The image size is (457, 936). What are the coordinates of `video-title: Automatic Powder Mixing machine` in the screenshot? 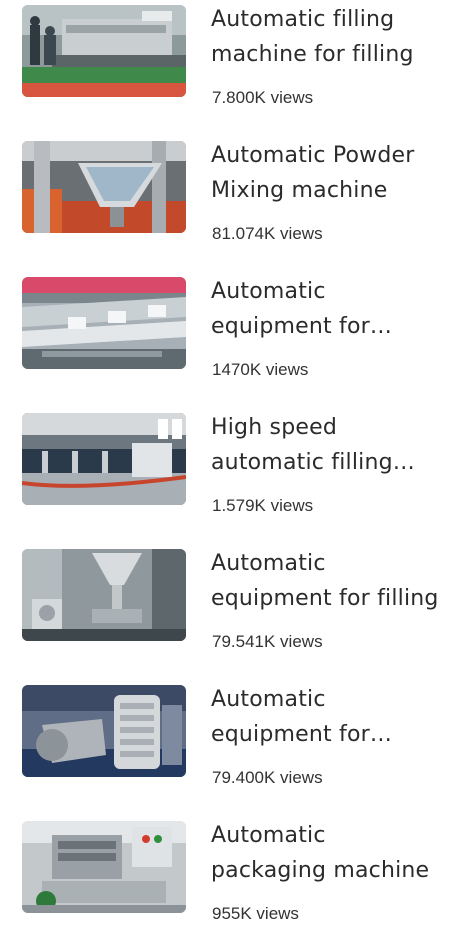 It's located at (329, 173).